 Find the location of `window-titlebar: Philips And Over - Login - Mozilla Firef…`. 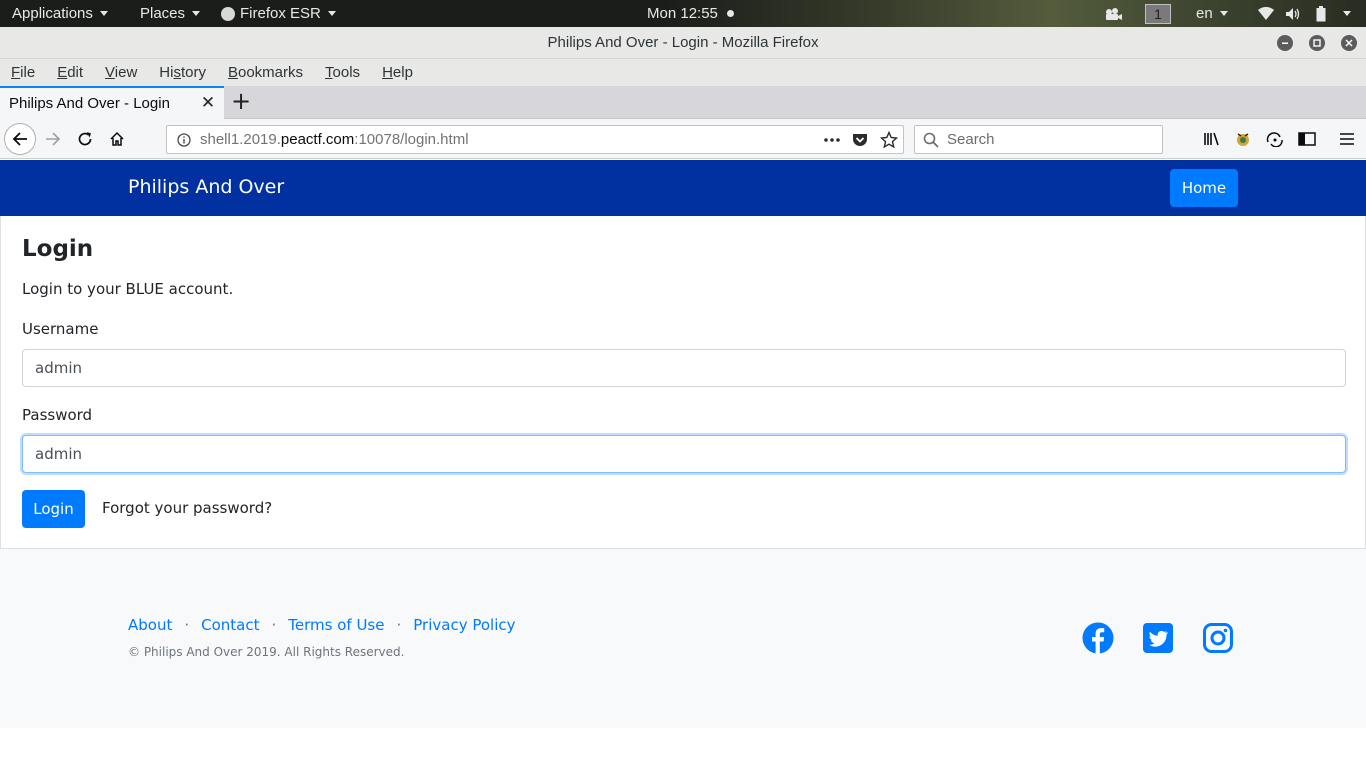

window-titlebar: Philips And Over - Login - Mozilla Firef… is located at coordinates (683, 43).